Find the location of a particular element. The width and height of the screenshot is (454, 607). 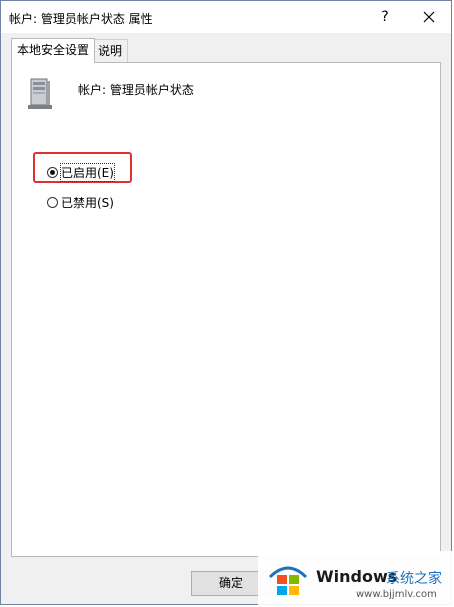

policy-name: 帐户: 管理员帐户状态 is located at coordinates (136, 90).